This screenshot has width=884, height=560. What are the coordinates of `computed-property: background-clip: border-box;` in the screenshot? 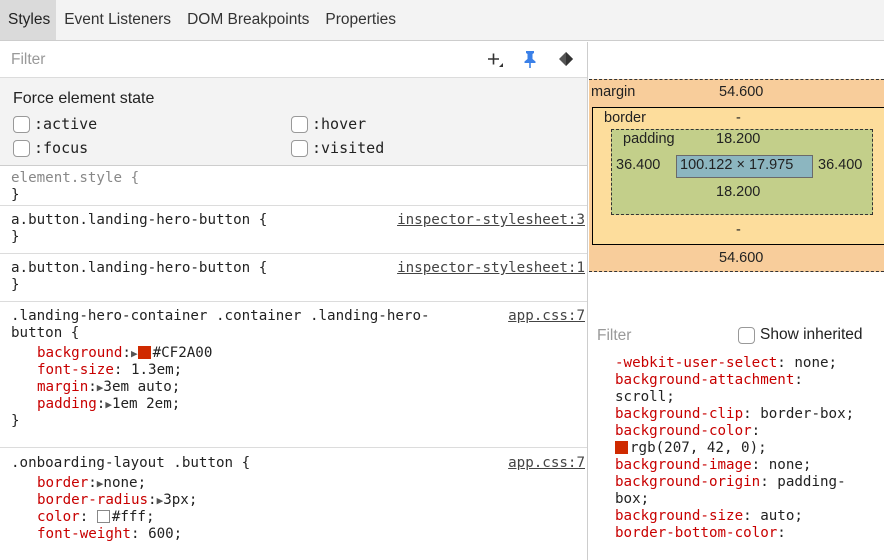 It's located at (749, 414).